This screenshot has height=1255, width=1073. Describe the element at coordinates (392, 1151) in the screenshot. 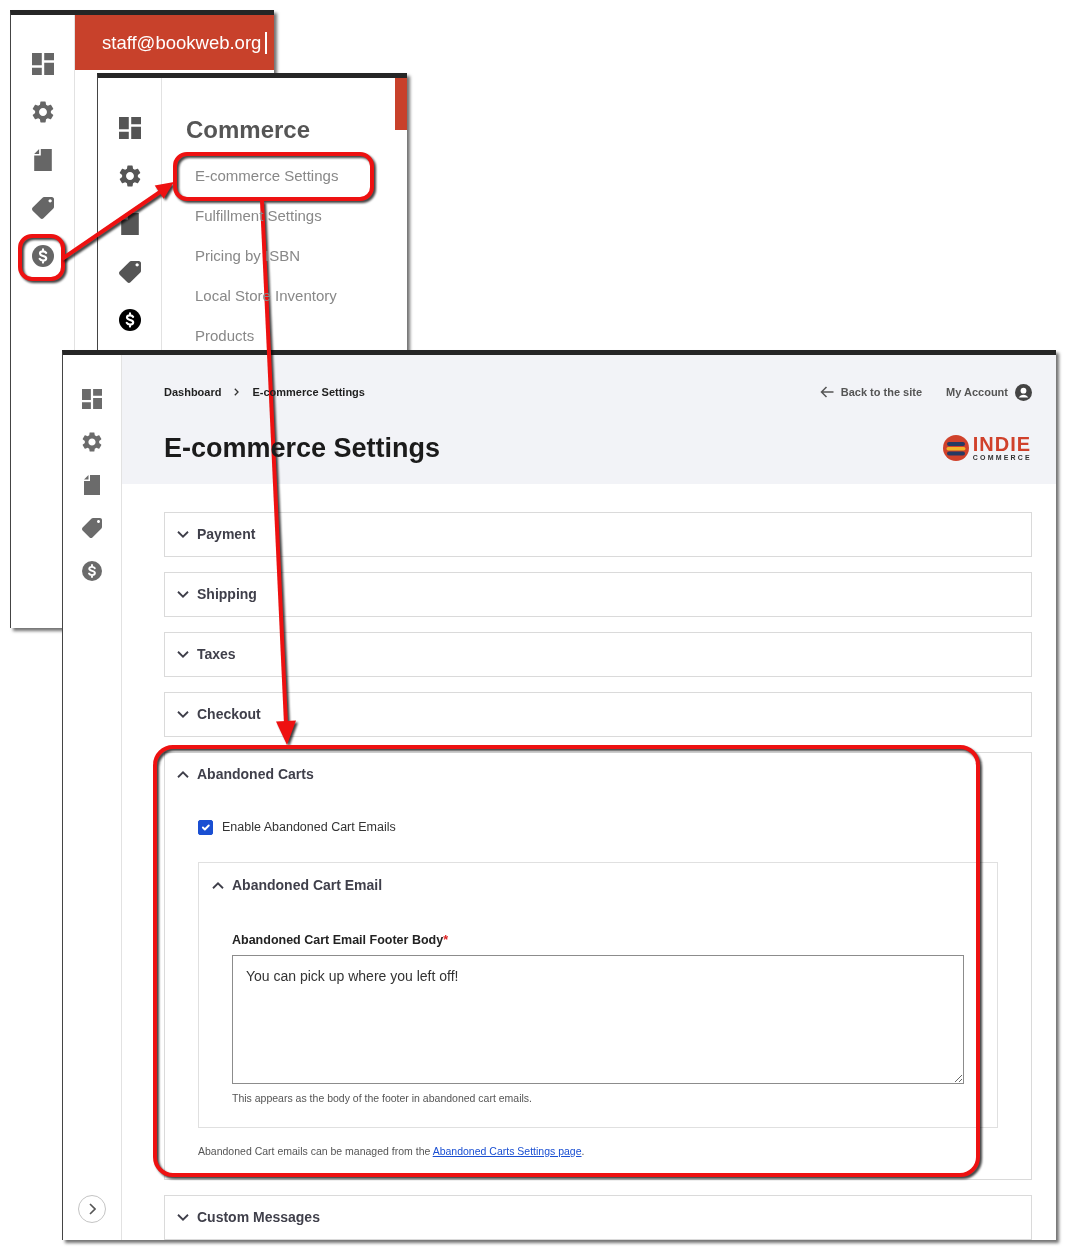

I see `help-note: Abandoned Cart emails can be managed from the Abandoned Carts Settings page.` at that location.